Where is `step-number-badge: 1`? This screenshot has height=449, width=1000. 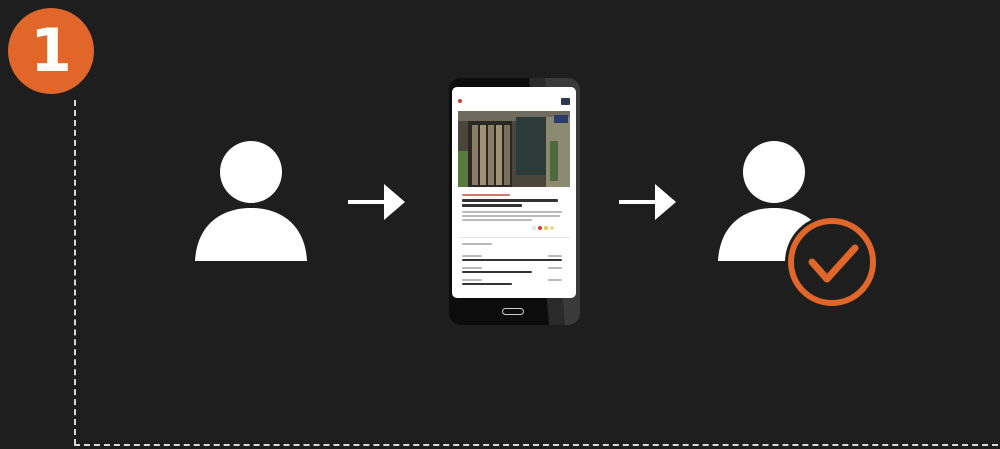
step-number-badge: 1 is located at coordinates (51, 51).